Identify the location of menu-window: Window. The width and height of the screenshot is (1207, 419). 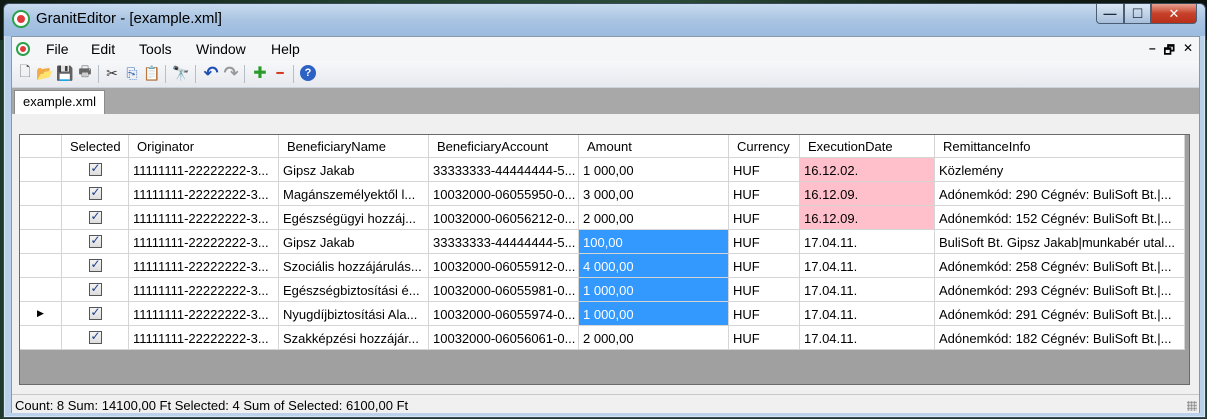
(221, 49).